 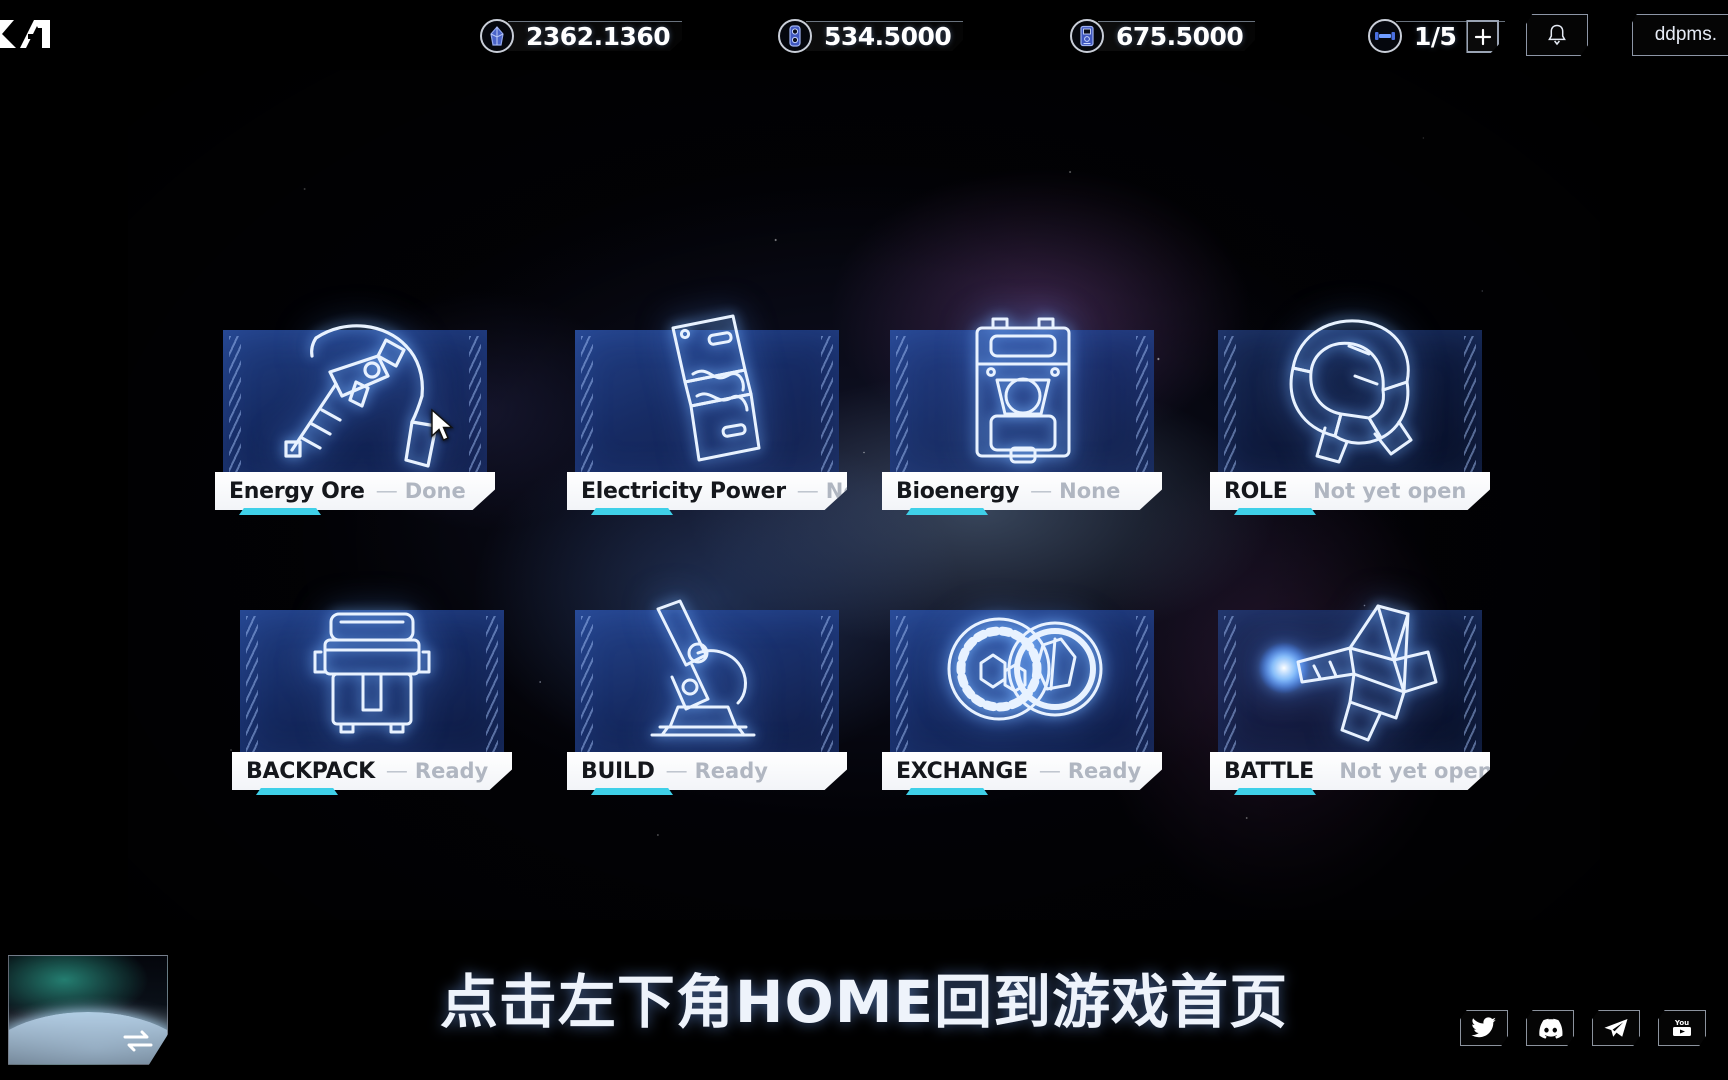 I want to click on notifications-button, so click(x=1557, y=35).